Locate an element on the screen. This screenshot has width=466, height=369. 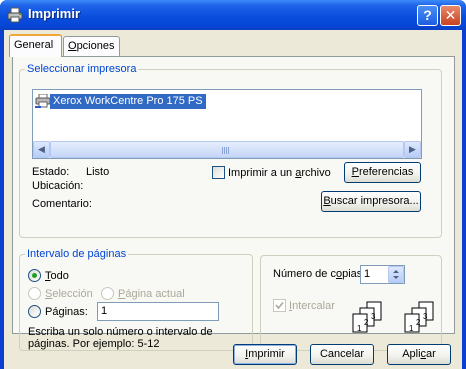
check-icon is located at coordinates (279, 305).